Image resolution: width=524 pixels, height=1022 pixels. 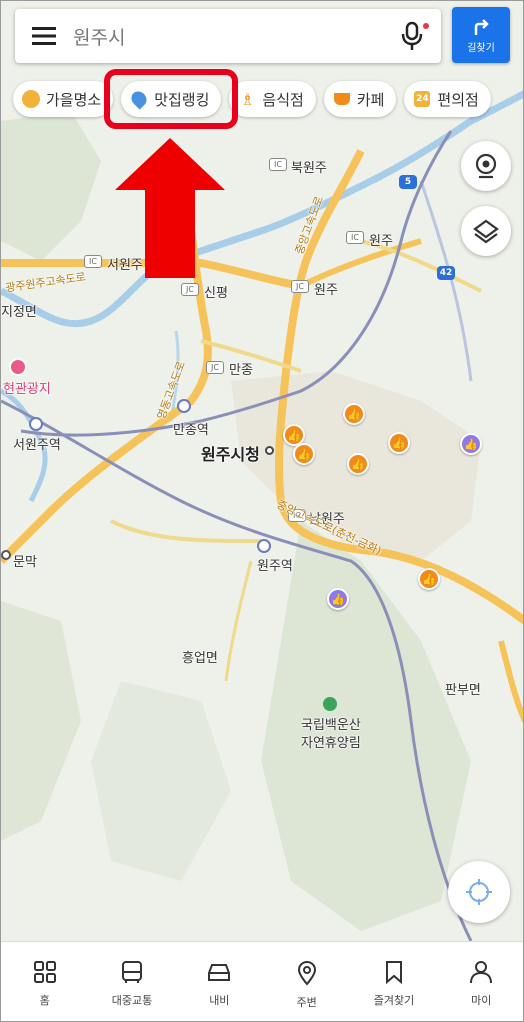 What do you see at coordinates (171, 99) in the screenshot?
I see `annotation-highlight-box` at bounding box center [171, 99].